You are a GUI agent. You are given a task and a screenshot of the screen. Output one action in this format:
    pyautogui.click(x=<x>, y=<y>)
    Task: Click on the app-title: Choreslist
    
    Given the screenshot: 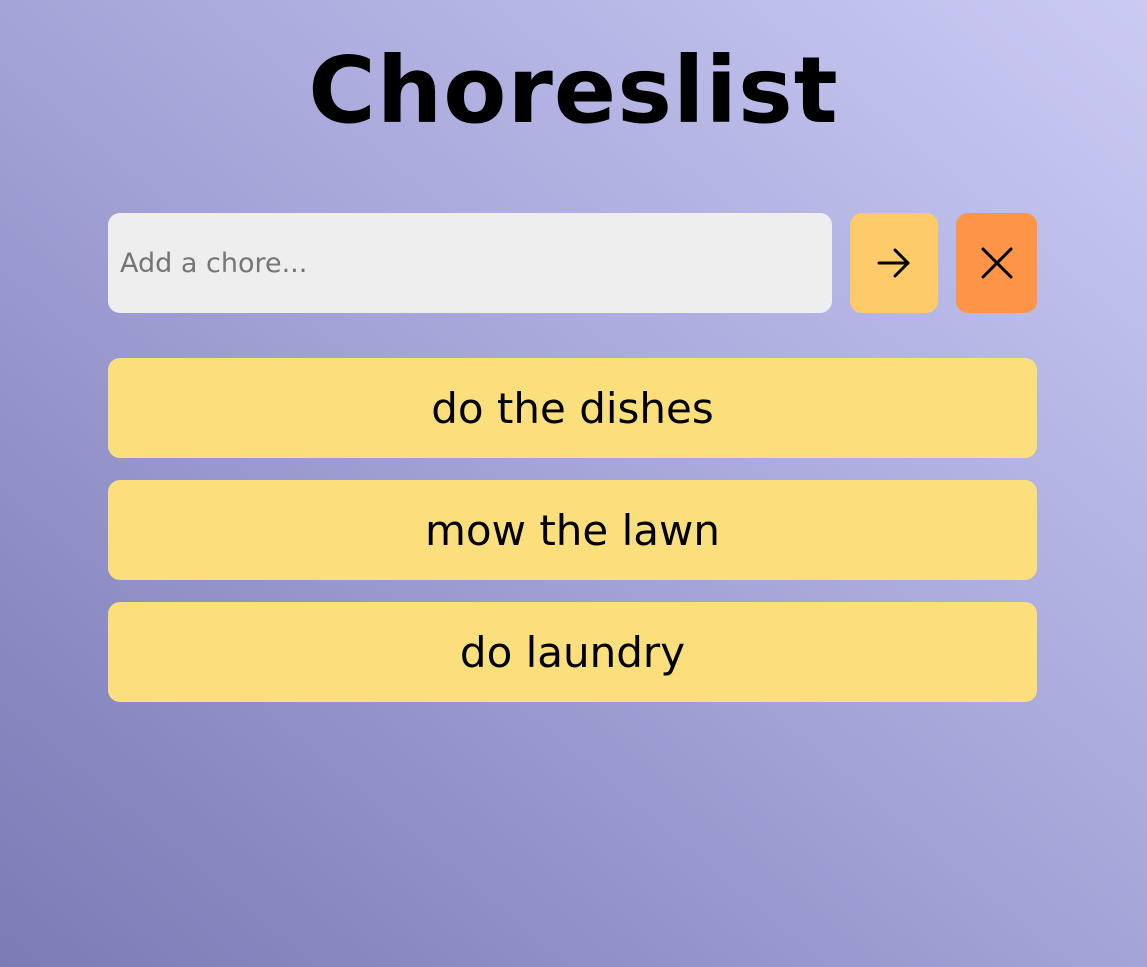 What is the action you would take?
    pyautogui.click(x=573, y=90)
    